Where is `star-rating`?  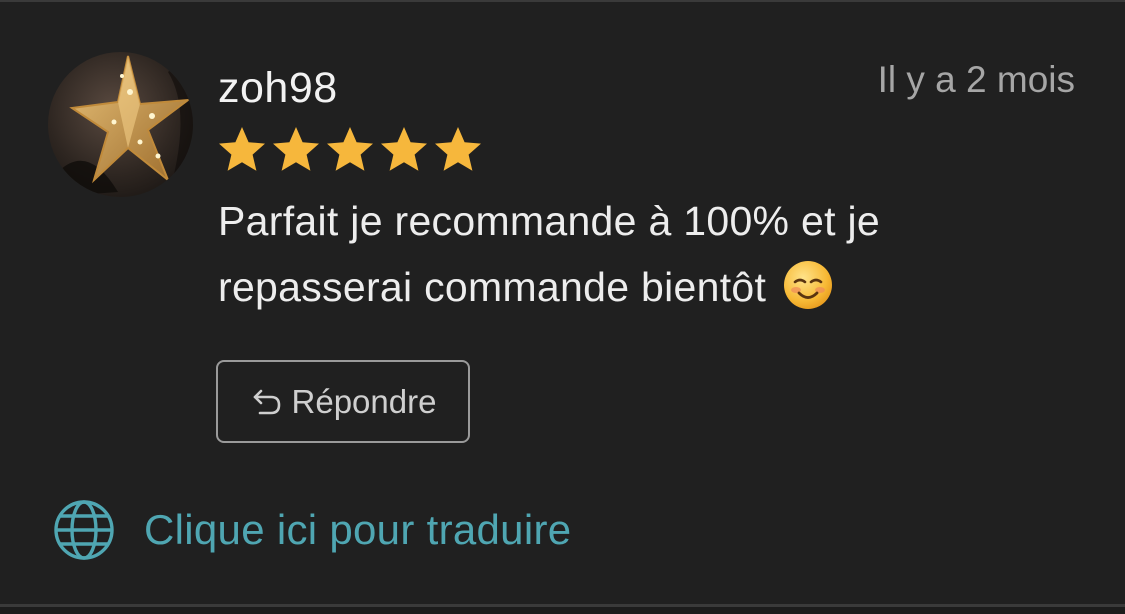
star-rating is located at coordinates (350, 151).